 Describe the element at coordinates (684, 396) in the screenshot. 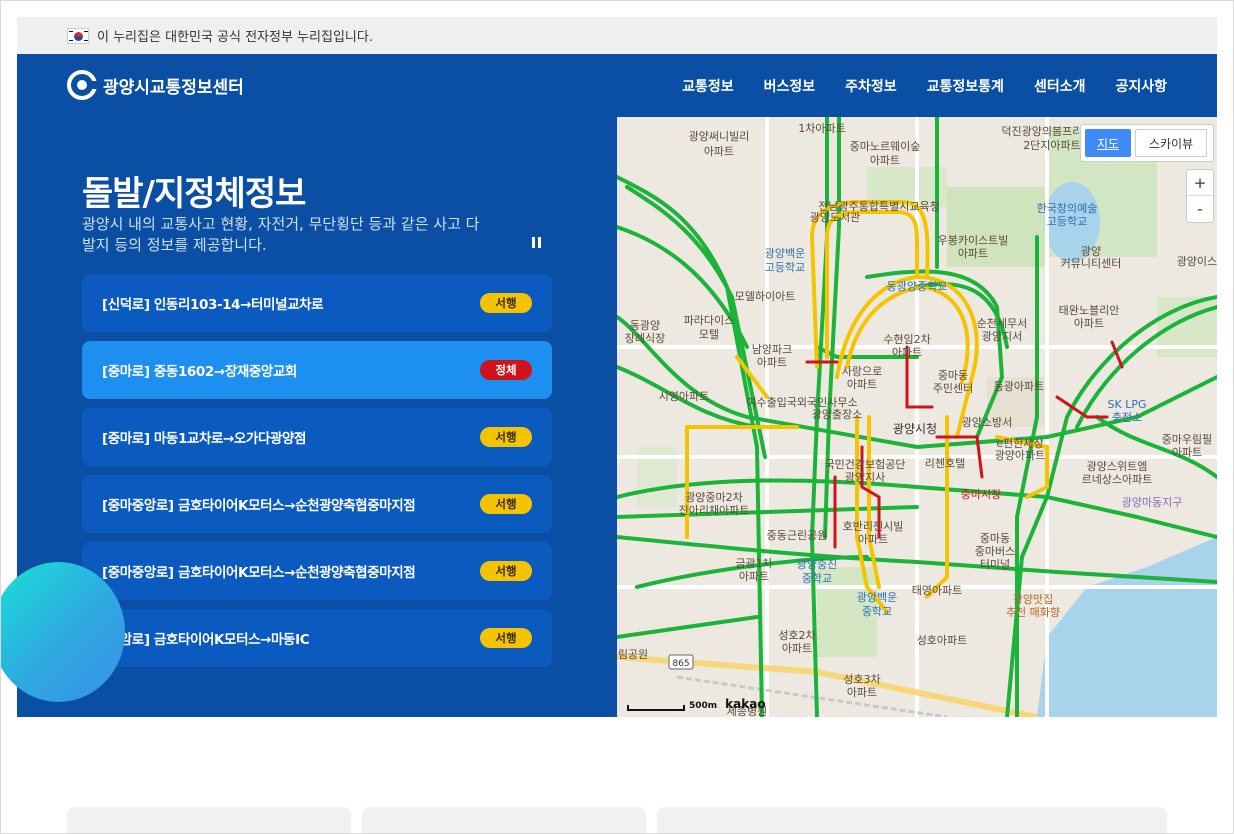

I see `map-label: 시영아파트` at that location.